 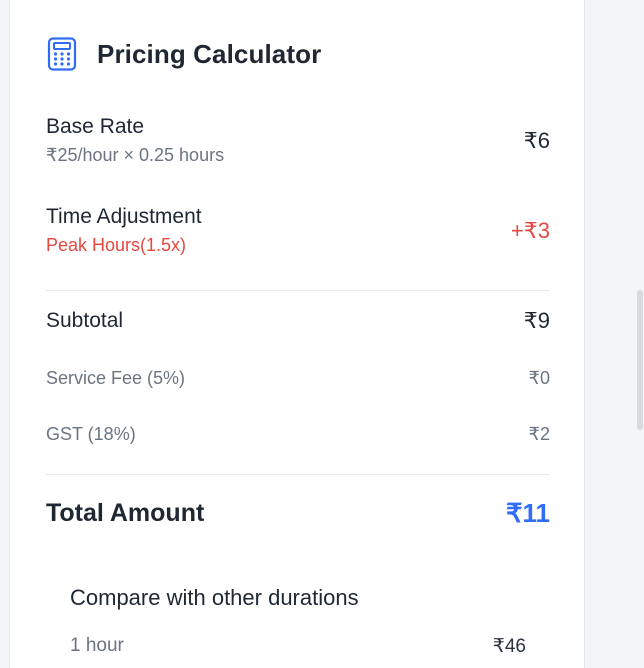 What do you see at coordinates (298, 646) in the screenshot?
I see `compare-row: 1 hour ₹46` at bounding box center [298, 646].